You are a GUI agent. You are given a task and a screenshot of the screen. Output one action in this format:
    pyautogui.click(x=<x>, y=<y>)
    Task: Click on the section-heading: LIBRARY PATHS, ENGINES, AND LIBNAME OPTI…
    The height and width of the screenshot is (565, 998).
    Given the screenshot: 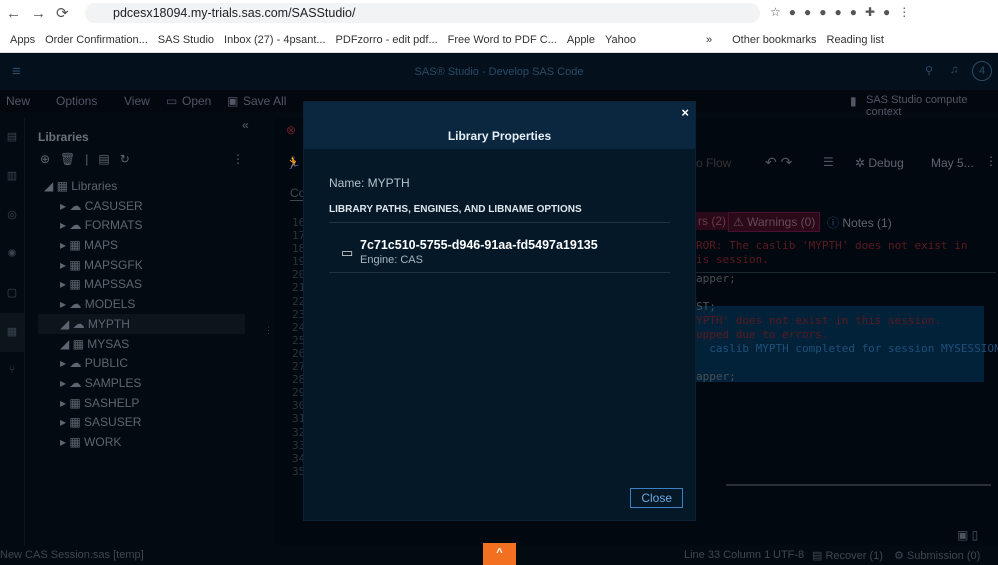 What is the action you would take?
    pyautogui.click(x=455, y=209)
    